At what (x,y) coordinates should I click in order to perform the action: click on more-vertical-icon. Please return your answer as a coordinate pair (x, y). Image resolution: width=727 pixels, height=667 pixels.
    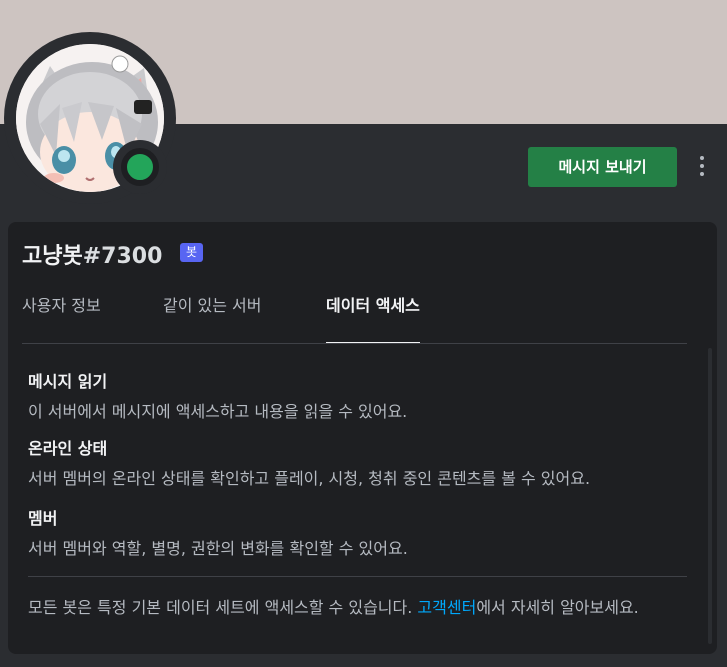
    Looking at the image, I should click on (702, 167).